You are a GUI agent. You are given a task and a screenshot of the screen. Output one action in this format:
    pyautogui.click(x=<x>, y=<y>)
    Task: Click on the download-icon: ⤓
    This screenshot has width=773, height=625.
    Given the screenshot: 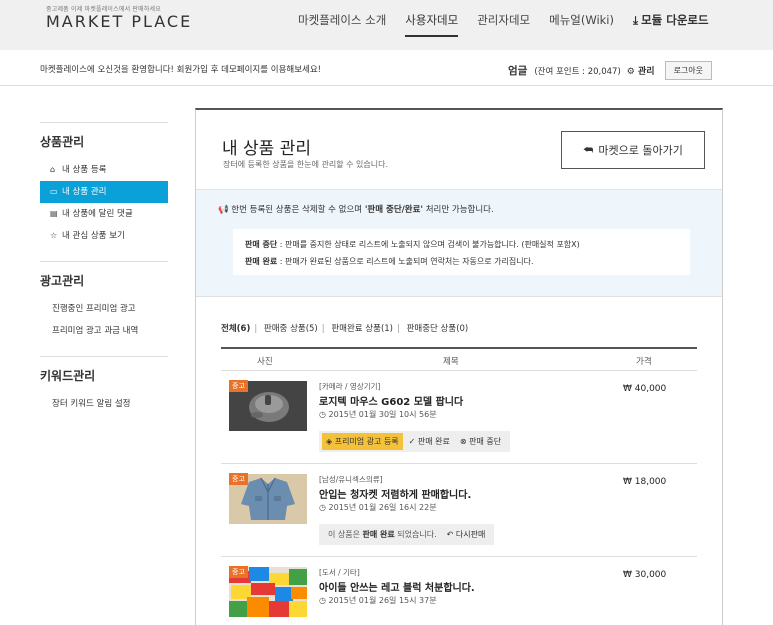 What is the action you would take?
    pyautogui.click(x=636, y=20)
    